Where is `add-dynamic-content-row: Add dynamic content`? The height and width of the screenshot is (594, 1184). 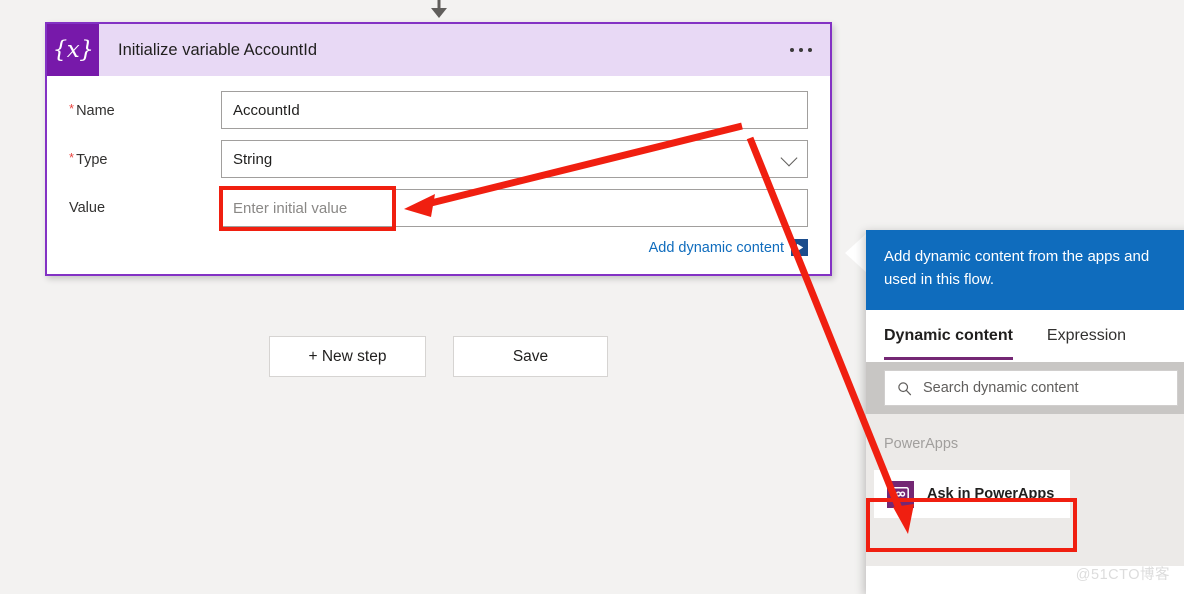
add-dynamic-content-row: Add dynamic content is located at coordinates (438, 247).